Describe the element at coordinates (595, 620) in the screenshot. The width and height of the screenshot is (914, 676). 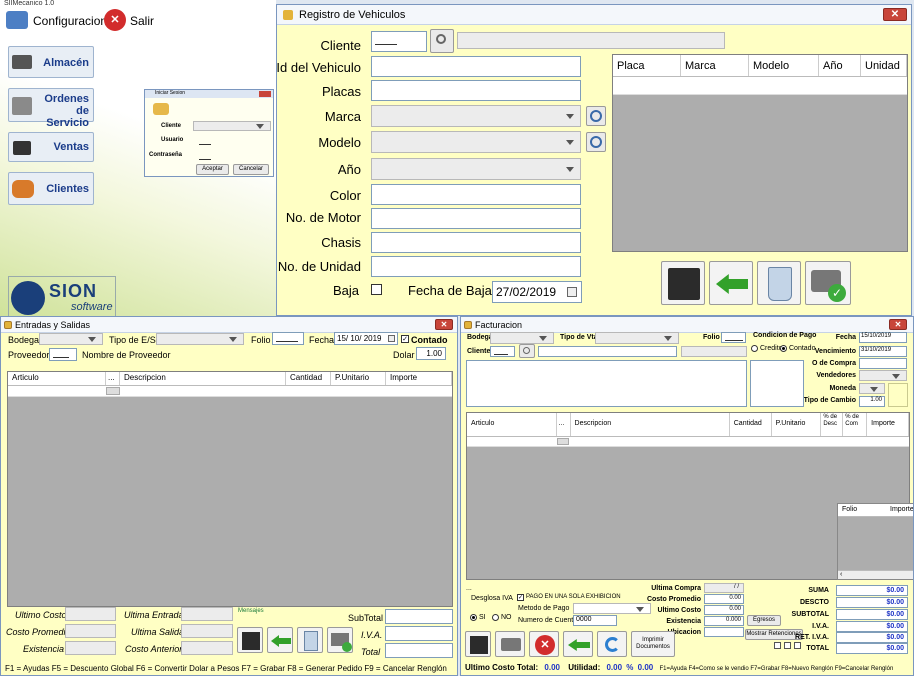
I see `numero-cuenta-field: 0000` at that location.